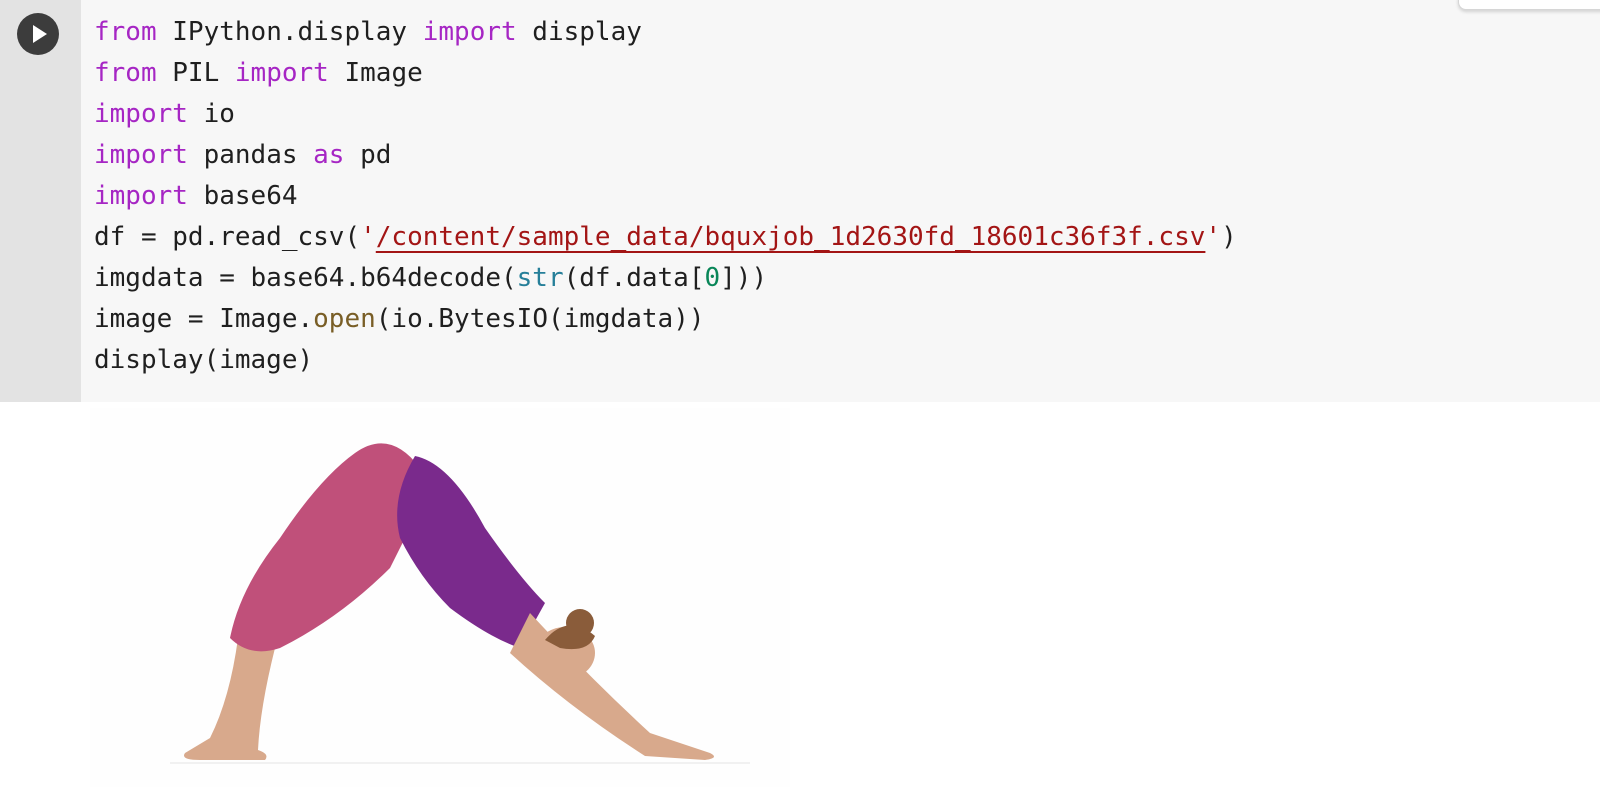 This screenshot has width=1600, height=792. I want to click on code-token: 0, so click(712, 278).